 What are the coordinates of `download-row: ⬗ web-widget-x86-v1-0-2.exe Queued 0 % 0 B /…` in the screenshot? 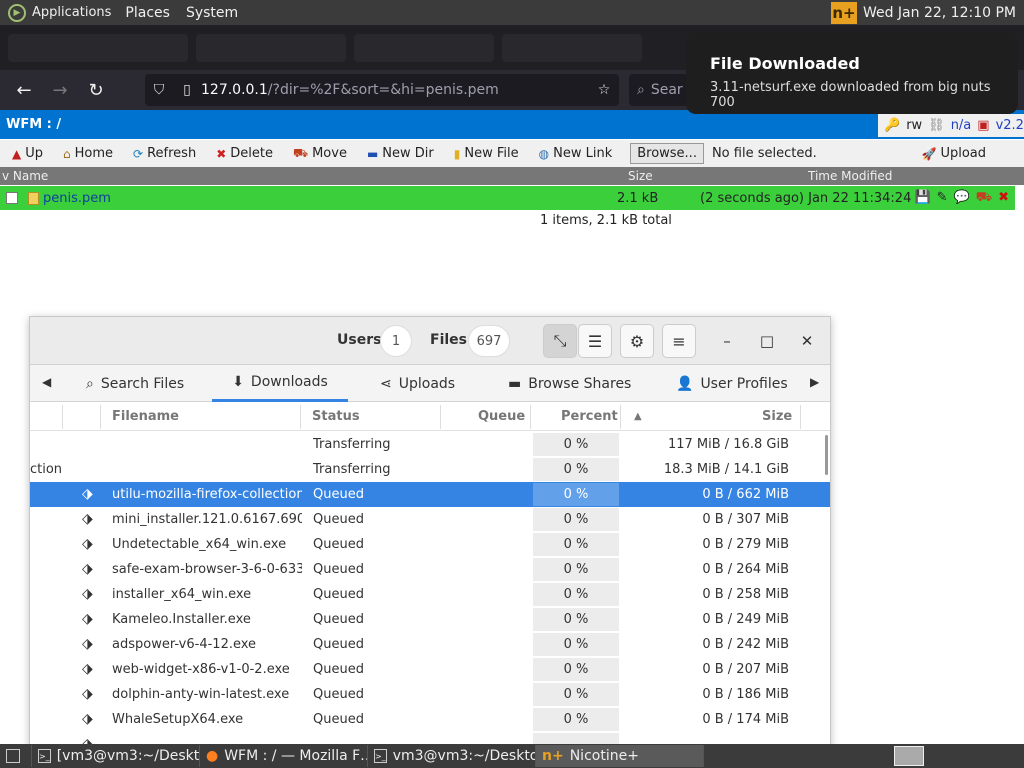 It's located at (430, 669).